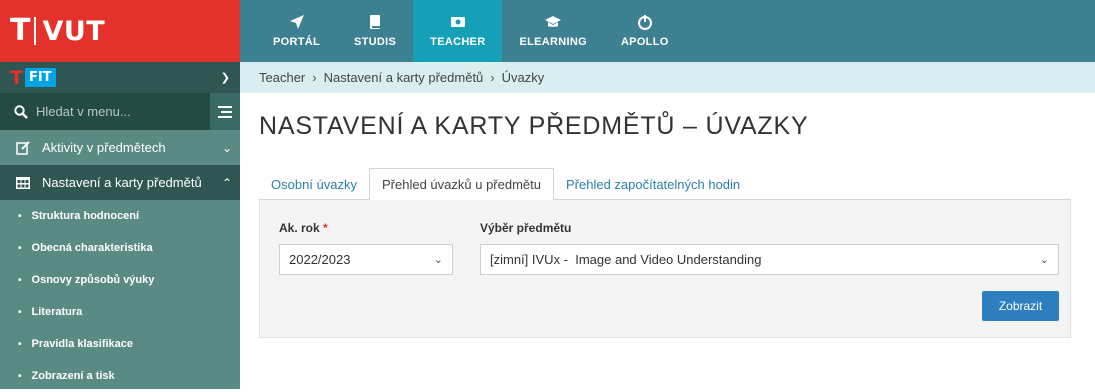  What do you see at coordinates (282, 77) in the screenshot?
I see `breadcrumb-link: Teacher` at bounding box center [282, 77].